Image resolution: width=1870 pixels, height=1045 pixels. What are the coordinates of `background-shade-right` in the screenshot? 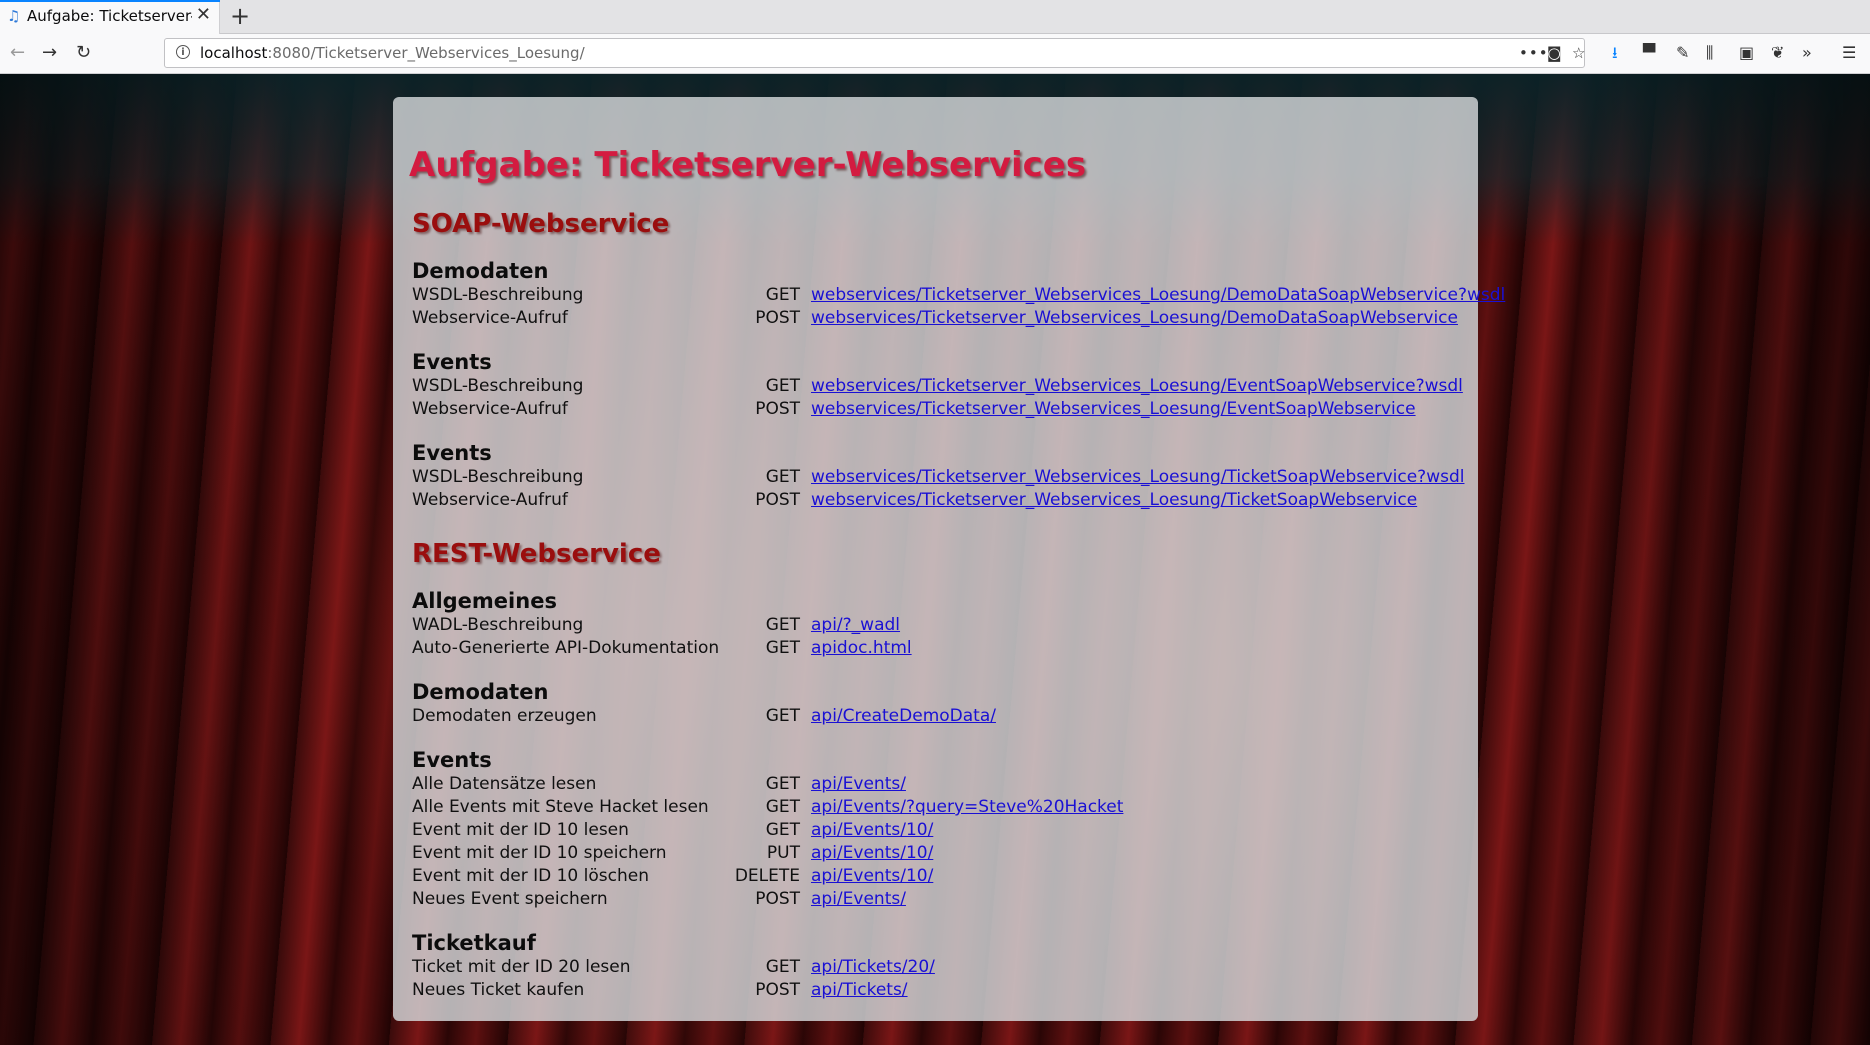 It's located at (1720, 559).